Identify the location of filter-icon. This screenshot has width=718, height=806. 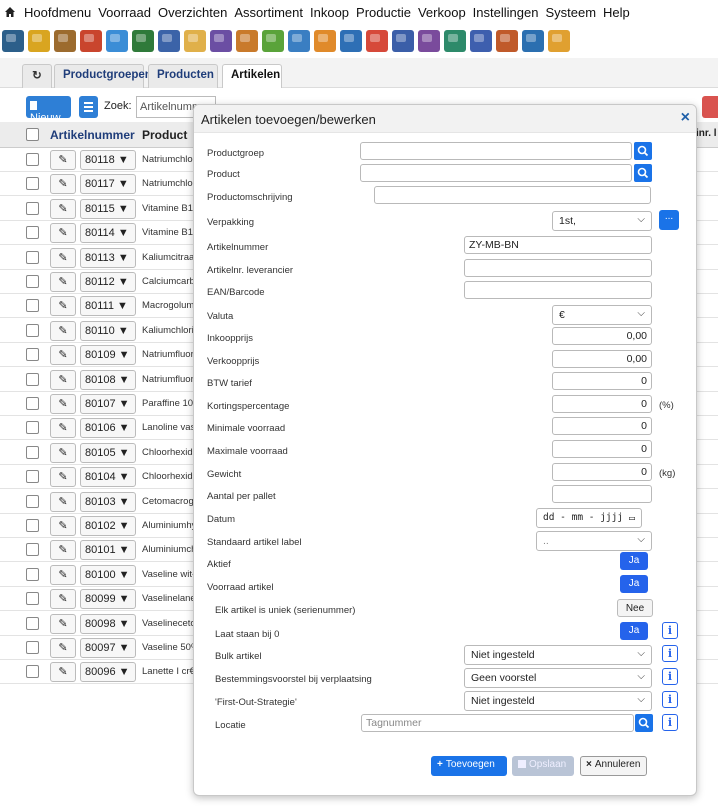
(117, 41).